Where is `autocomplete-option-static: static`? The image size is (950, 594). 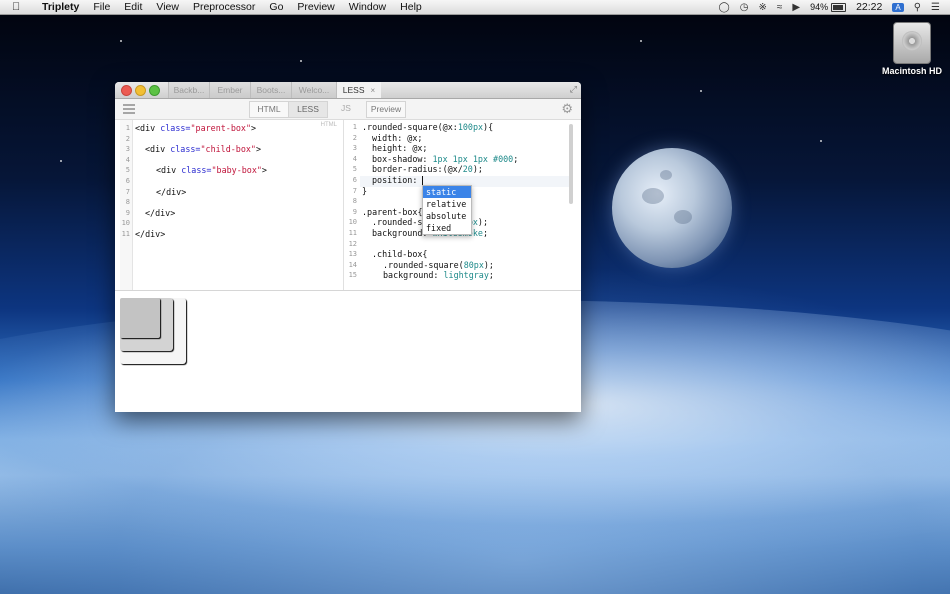 autocomplete-option-static: static is located at coordinates (447, 192).